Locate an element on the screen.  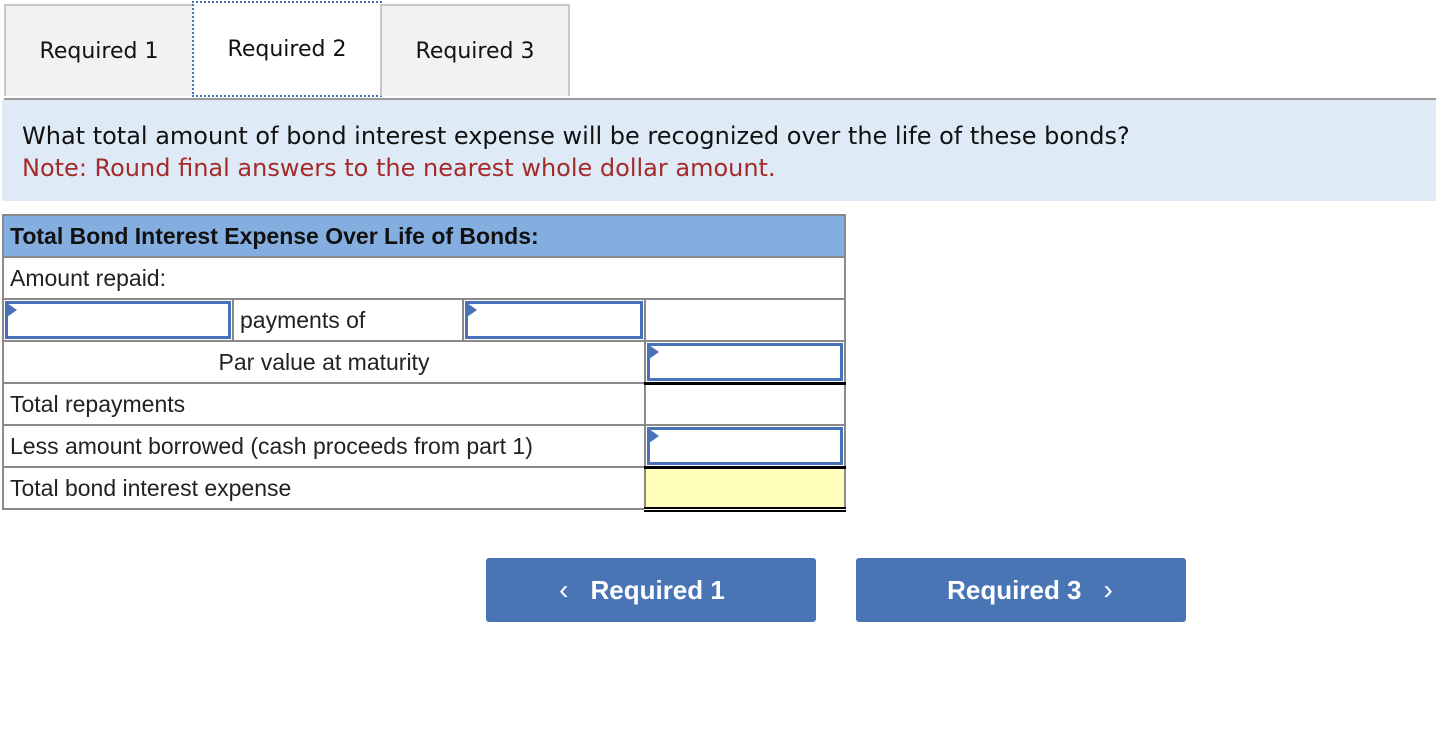
payment-amount-input is located at coordinates (556, 321).